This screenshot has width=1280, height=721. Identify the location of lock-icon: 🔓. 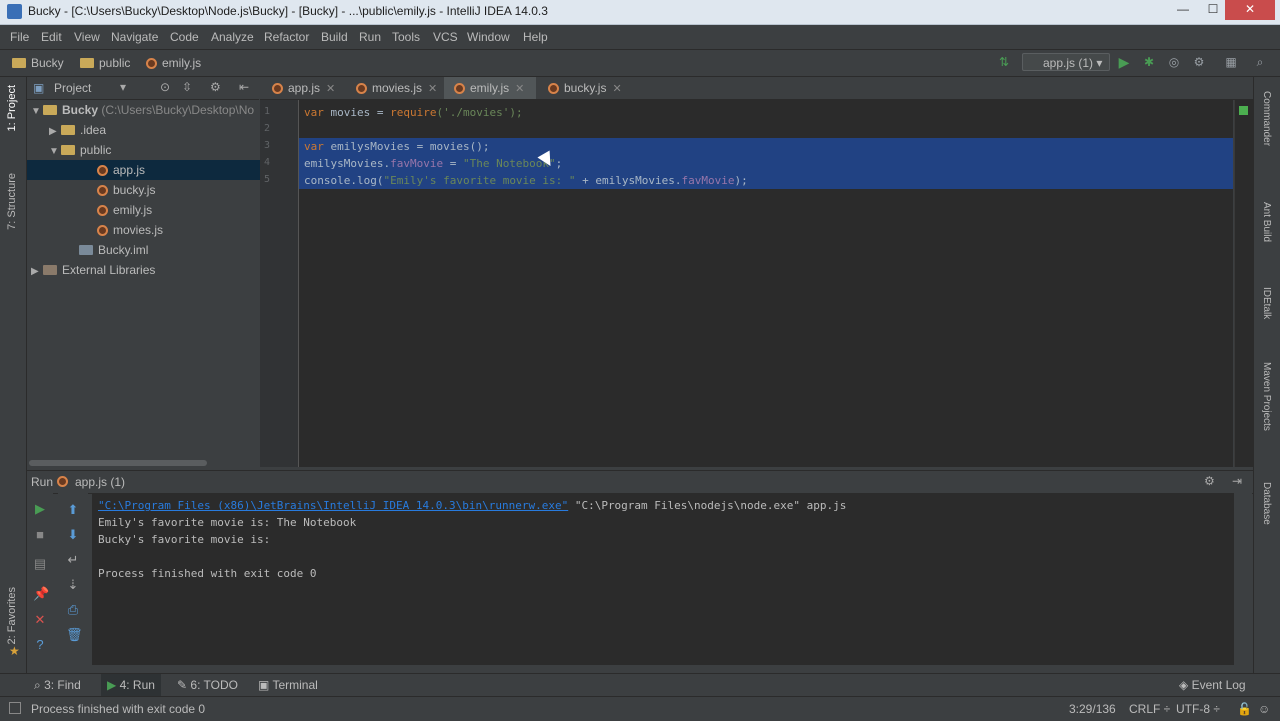
(1244, 709).